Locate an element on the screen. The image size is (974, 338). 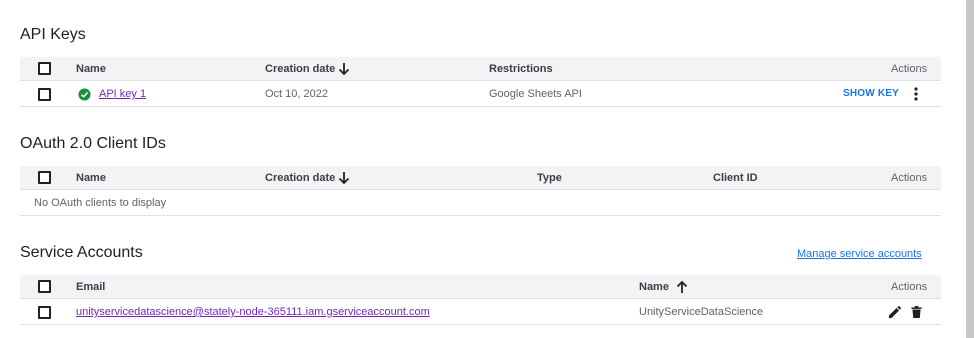
edit-pencil-icon is located at coordinates (894, 312).